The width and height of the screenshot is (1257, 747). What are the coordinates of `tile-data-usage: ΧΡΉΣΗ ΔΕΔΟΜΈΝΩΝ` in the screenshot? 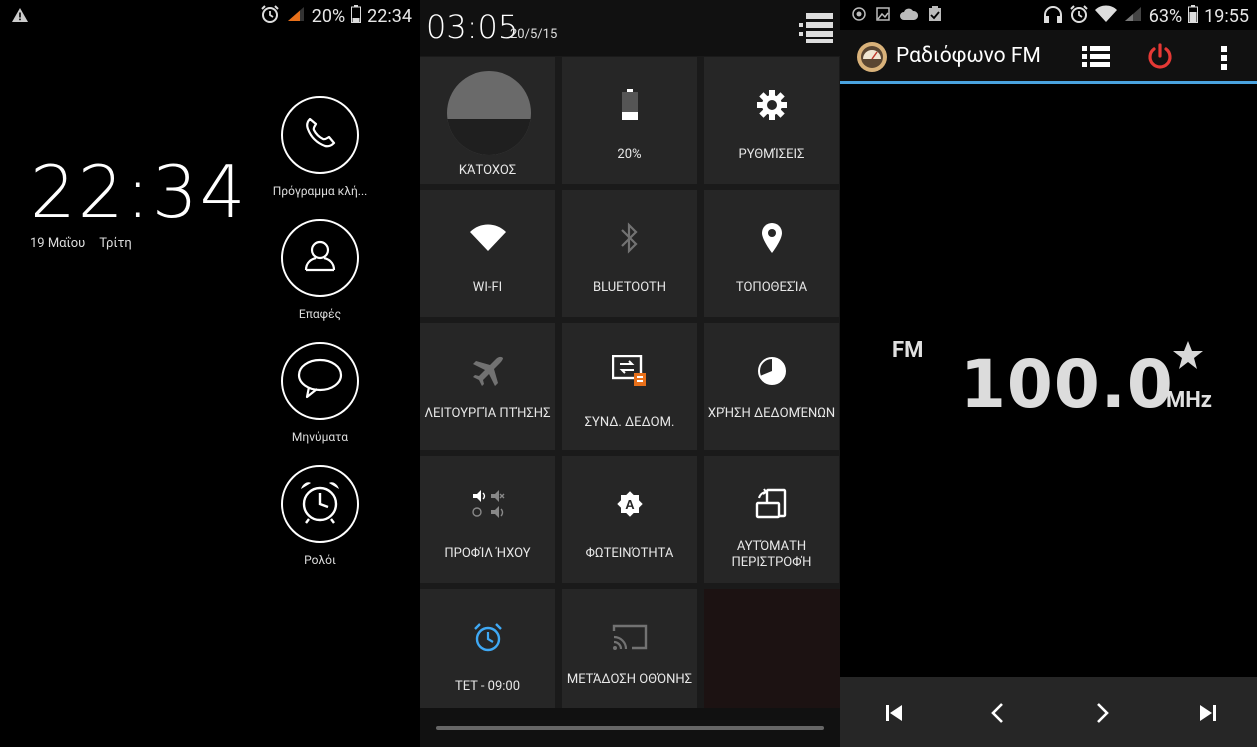 It's located at (771, 386).